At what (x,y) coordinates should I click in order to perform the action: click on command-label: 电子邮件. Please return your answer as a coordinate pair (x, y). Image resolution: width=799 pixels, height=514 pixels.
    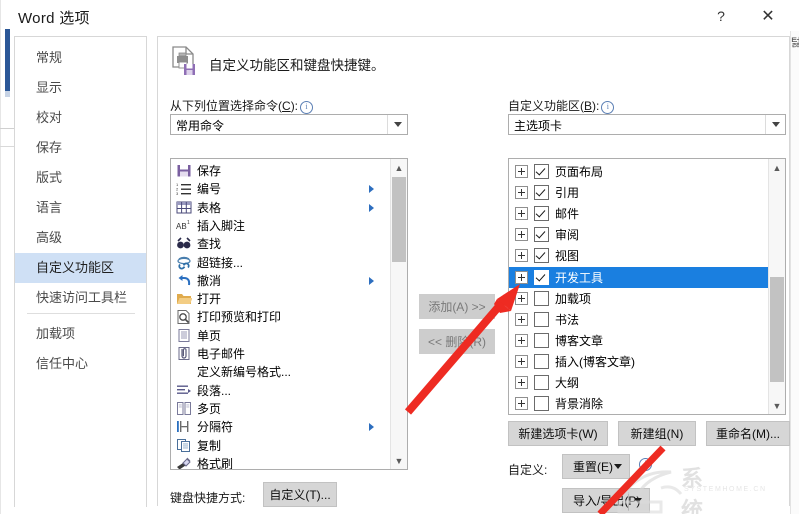
    Looking at the image, I should click on (221, 354).